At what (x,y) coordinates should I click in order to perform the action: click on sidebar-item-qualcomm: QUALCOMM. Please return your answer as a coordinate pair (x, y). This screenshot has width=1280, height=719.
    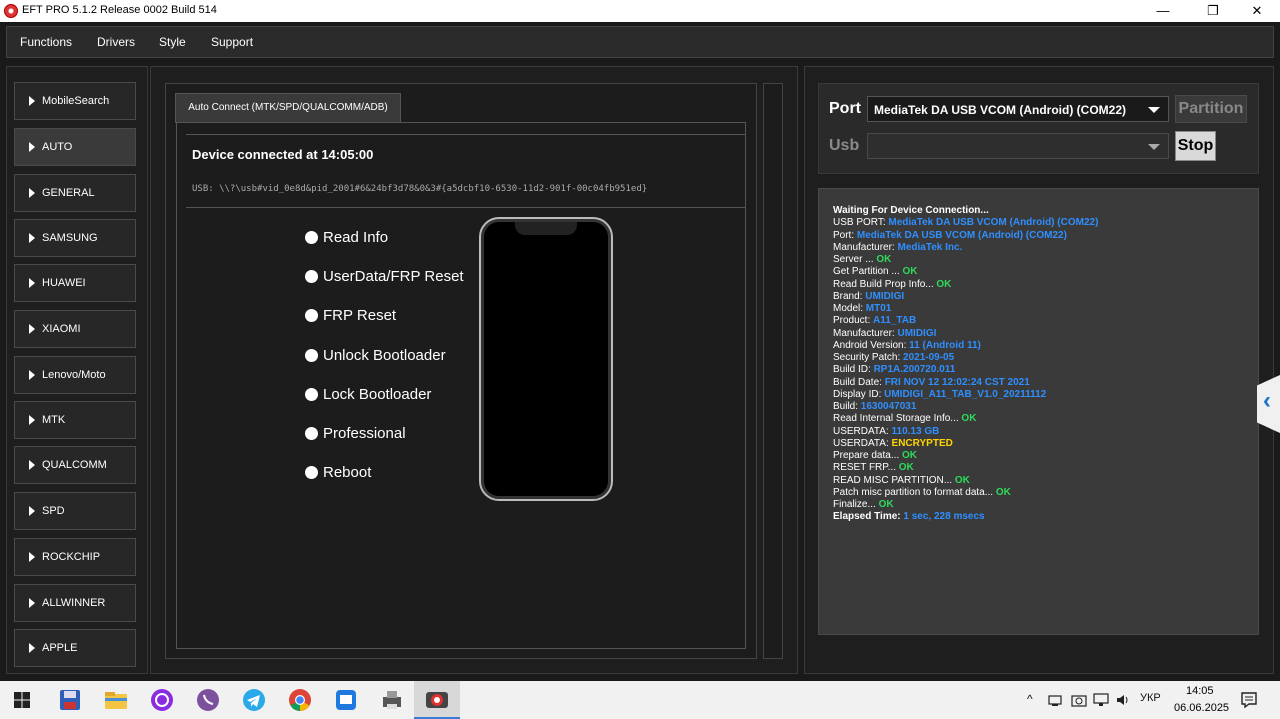
    Looking at the image, I should click on (75, 465).